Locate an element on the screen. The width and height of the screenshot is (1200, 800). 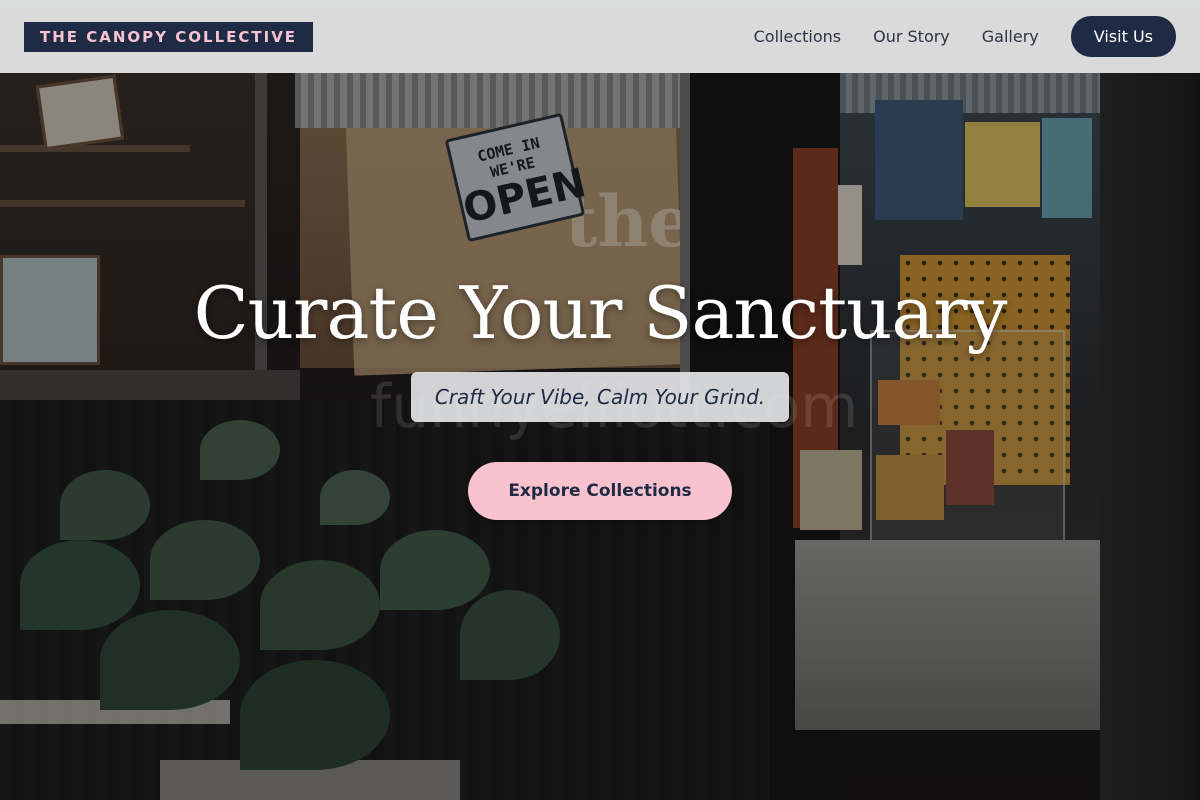
visit-us-button: Visit Us is located at coordinates (1123, 36).